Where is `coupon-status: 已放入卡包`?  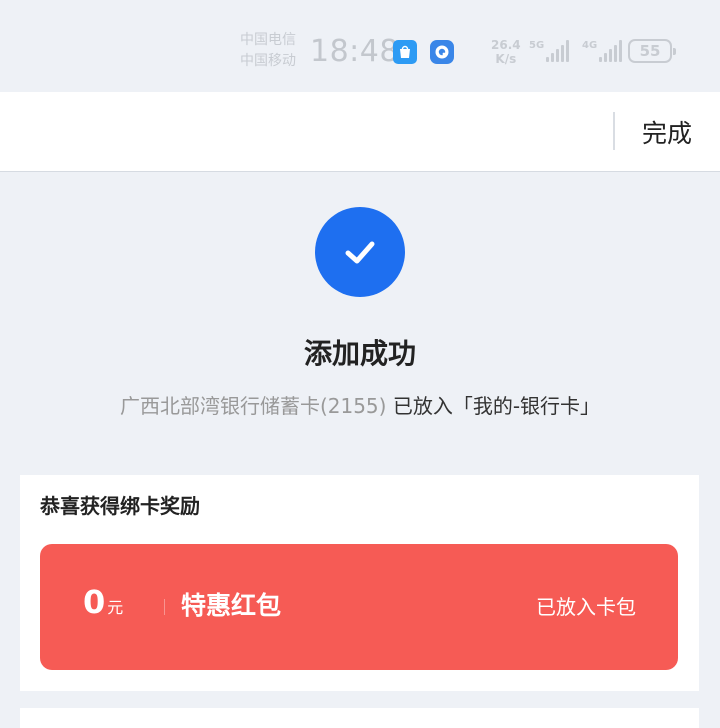 coupon-status: 已放入卡包 is located at coordinates (586, 607).